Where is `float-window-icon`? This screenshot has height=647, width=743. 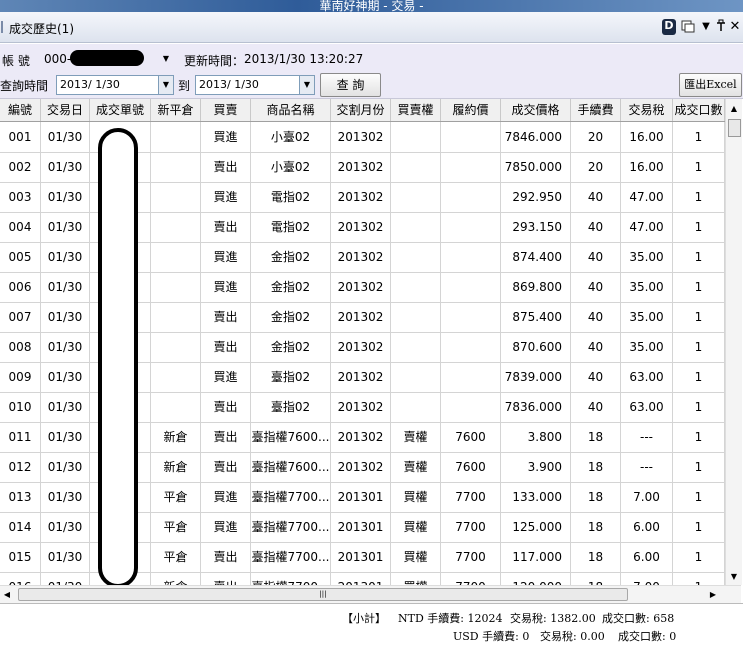
float-window-icon is located at coordinates (688, 27).